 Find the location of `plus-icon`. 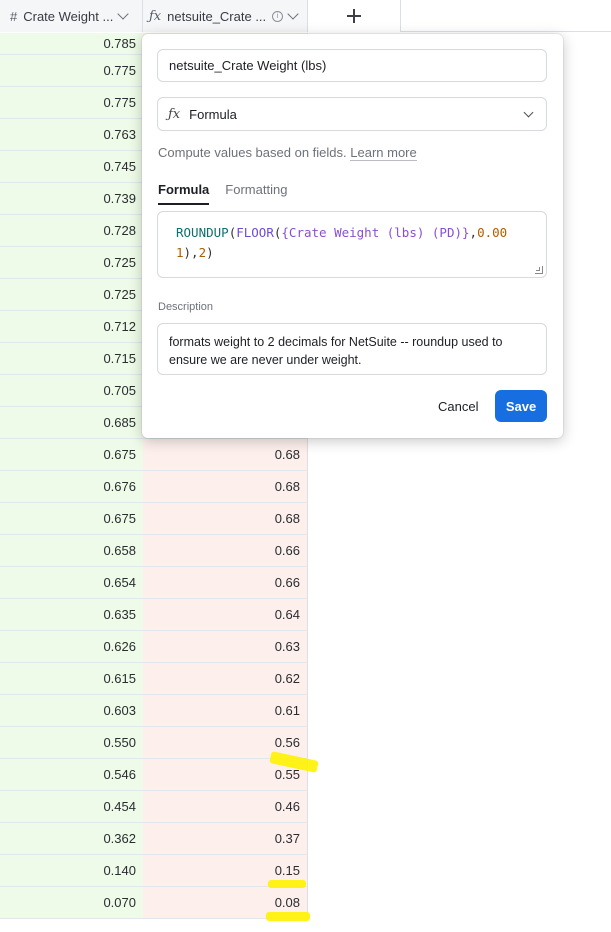

plus-icon is located at coordinates (354, 16).